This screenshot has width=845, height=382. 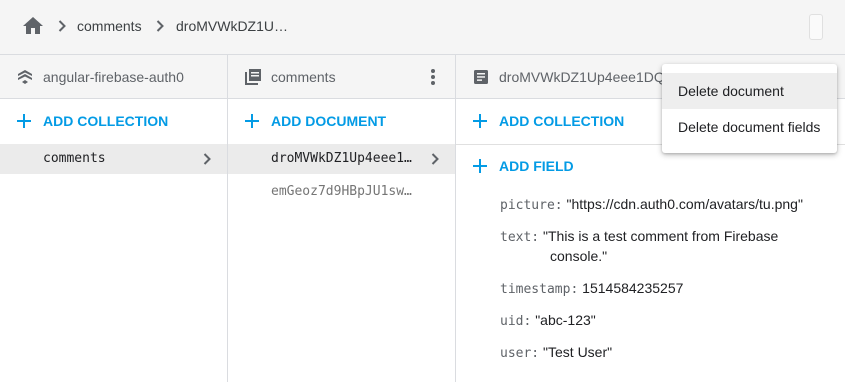 What do you see at coordinates (565, 320) in the screenshot?
I see `field-value: "abc-123"` at bounding box center [565, 320].